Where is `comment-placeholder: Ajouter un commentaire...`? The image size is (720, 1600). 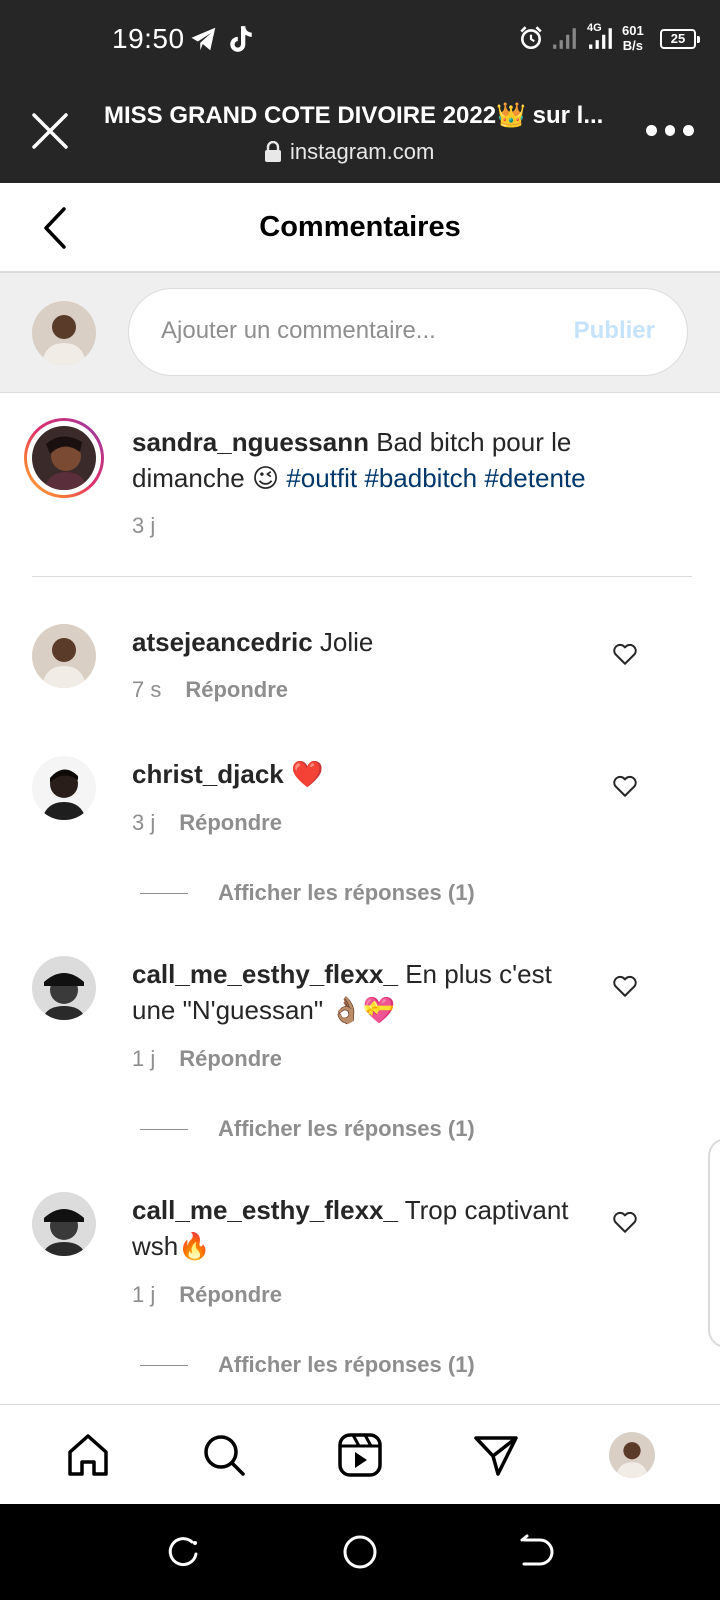
comment-placeholder: Ajouter un commentaire... is located at coordinates (298, 330).